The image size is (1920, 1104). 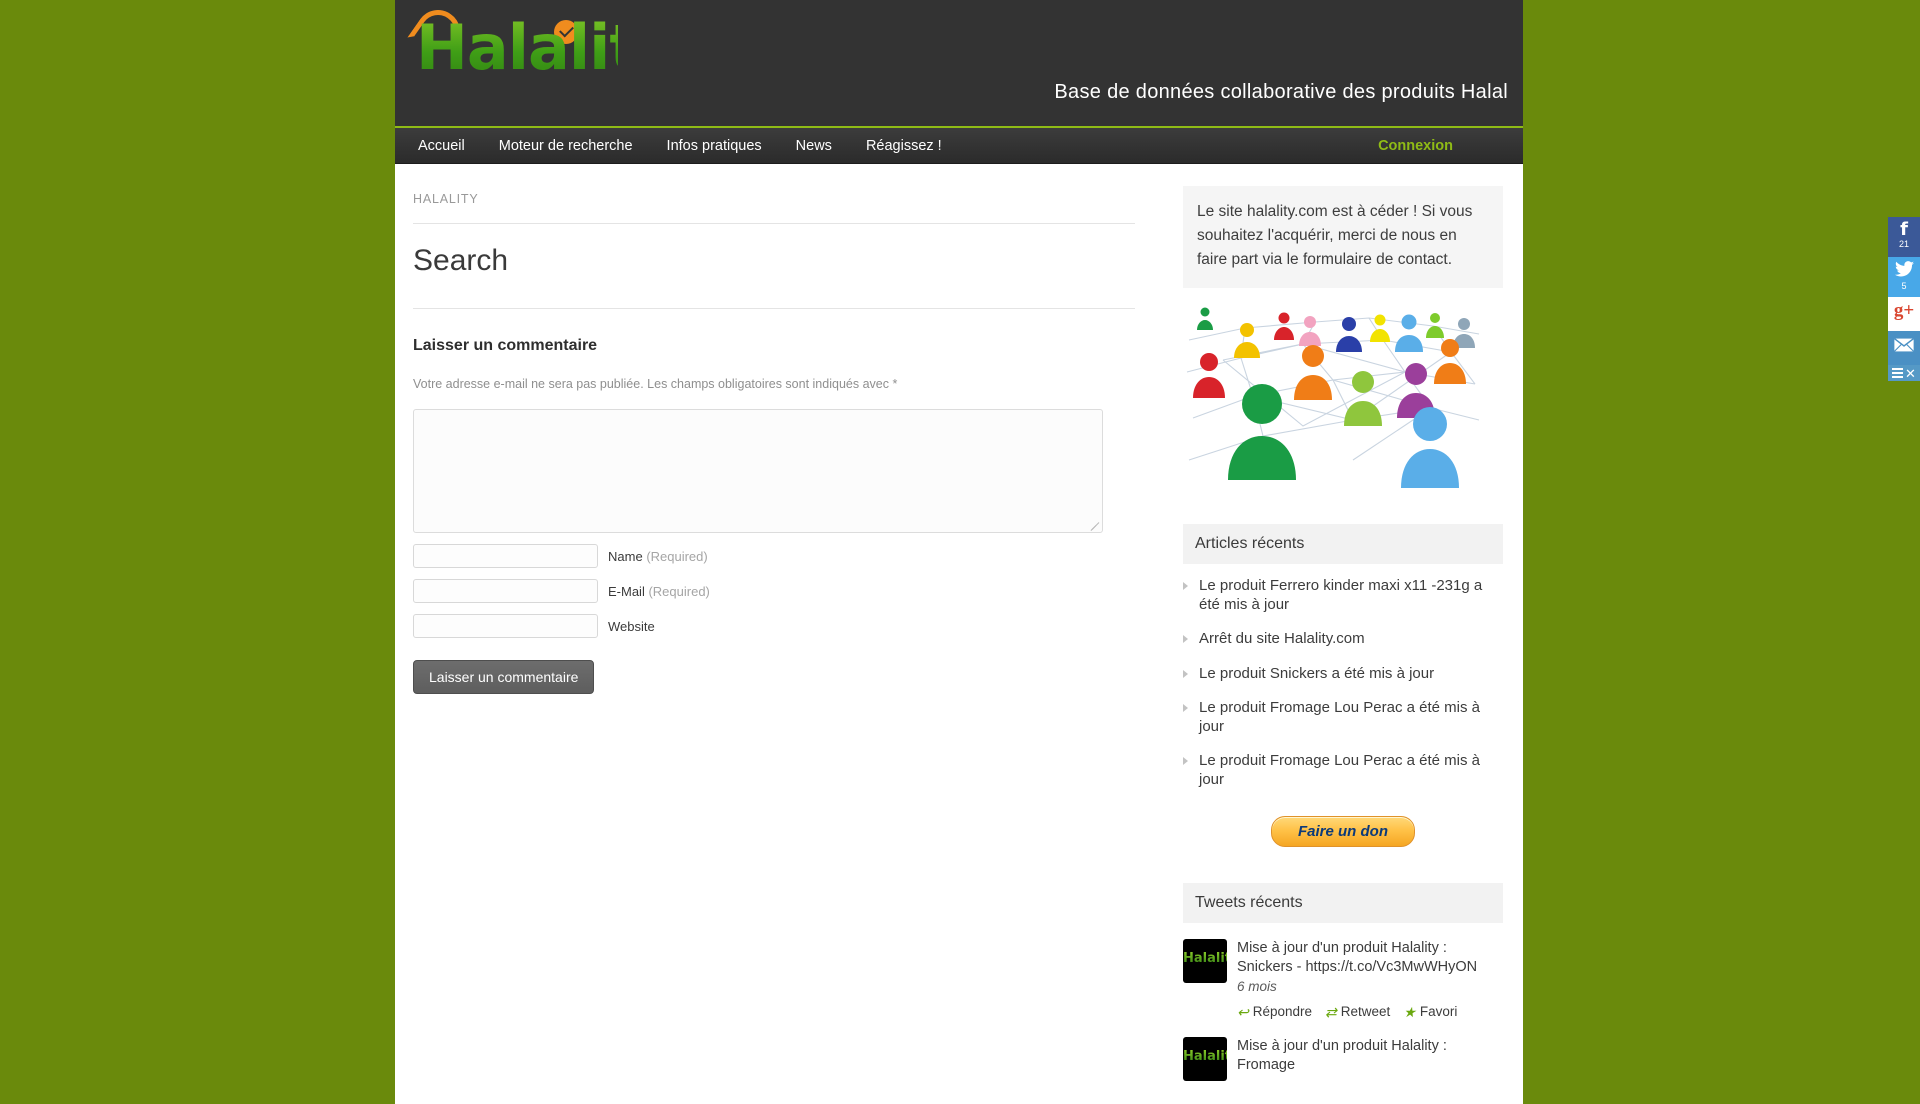 What do you see at coordinates (1903, 244) in the screenshot?
I see `facebook-share-count: 21` at bounding box center [1903, 244].